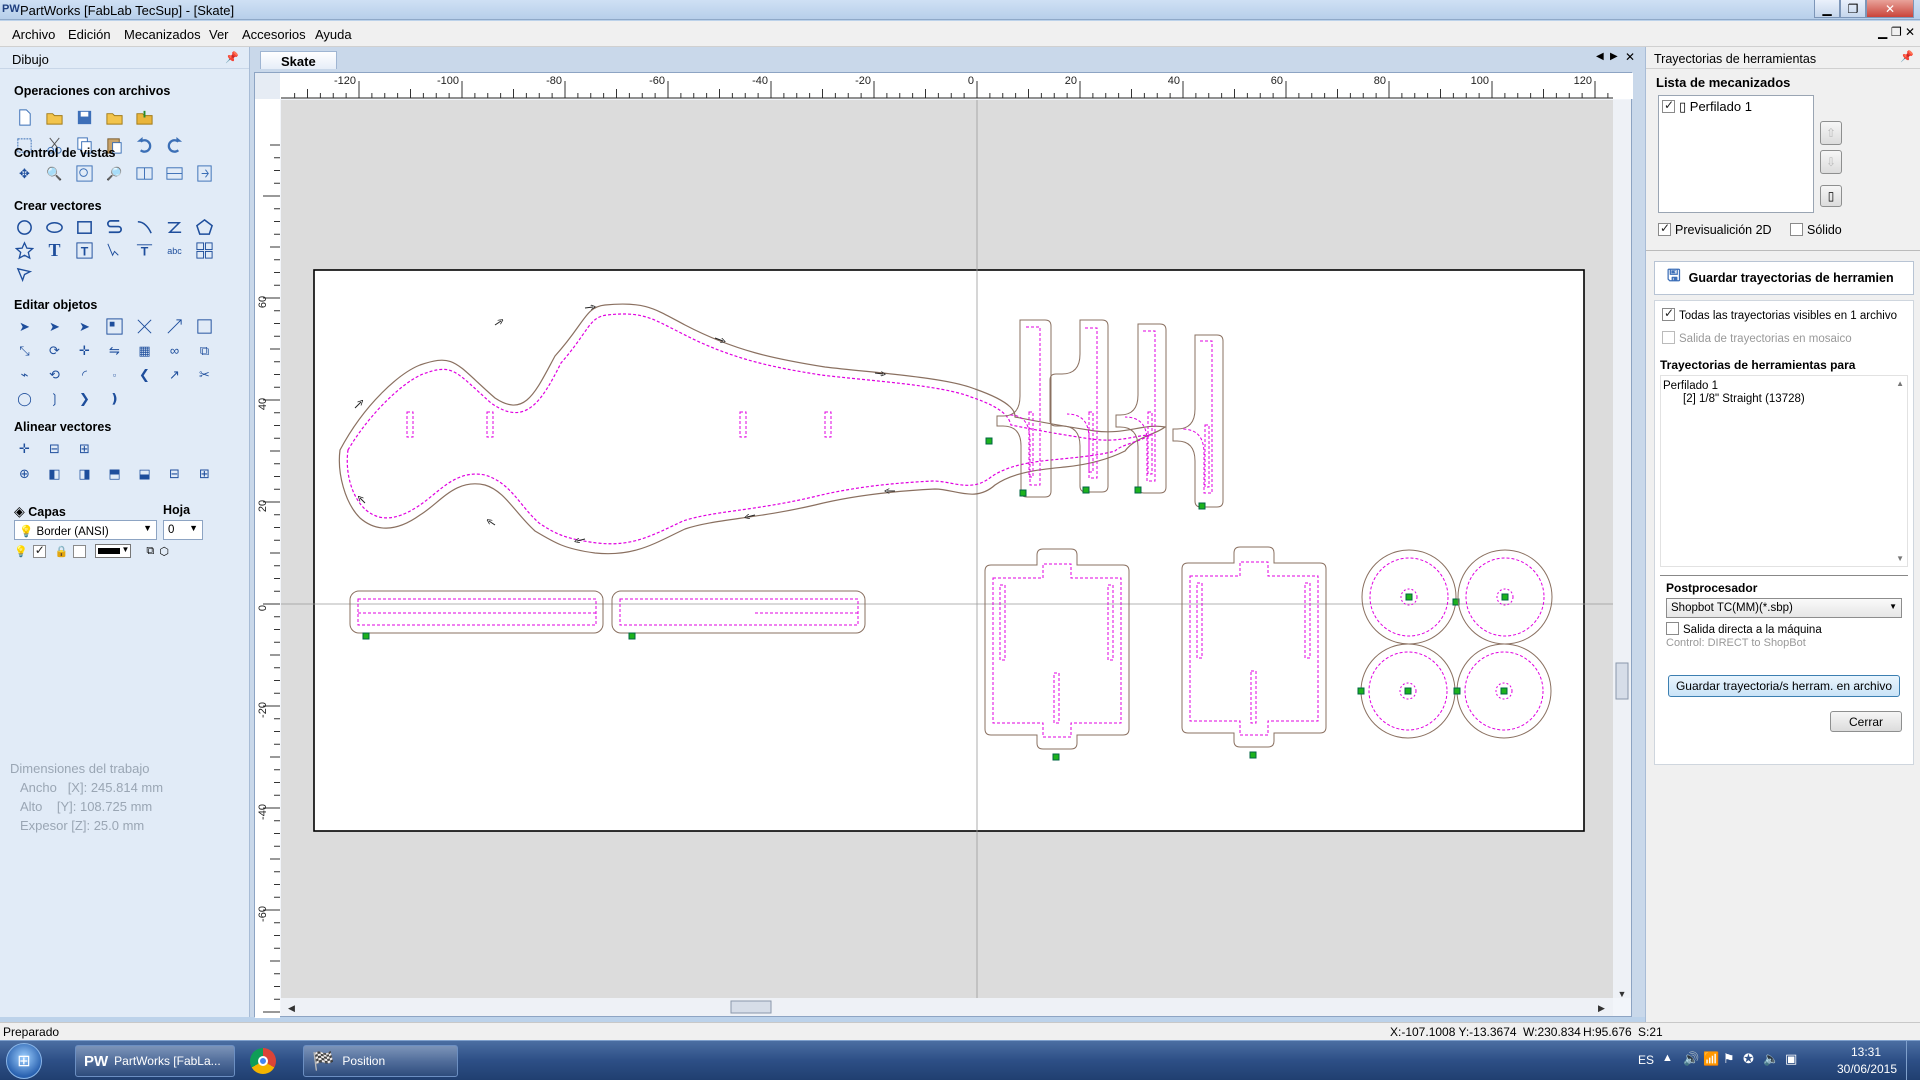 The width and height of the screenshot is (1920, 1080). Describe the element at coordinates (204, 326) in the screenshot. I see `size-icon` at that location.